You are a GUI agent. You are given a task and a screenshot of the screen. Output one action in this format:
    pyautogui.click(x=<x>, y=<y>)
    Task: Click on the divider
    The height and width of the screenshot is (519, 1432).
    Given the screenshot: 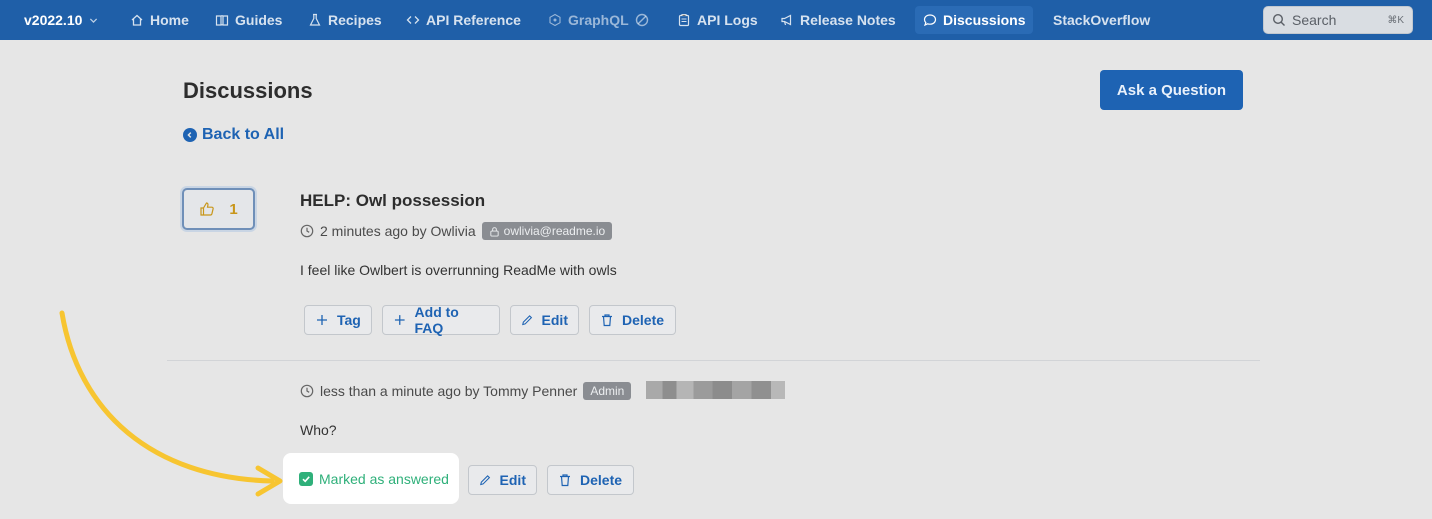 What is the action you would take?
    pyautogui.click(x=713, y=360)
    